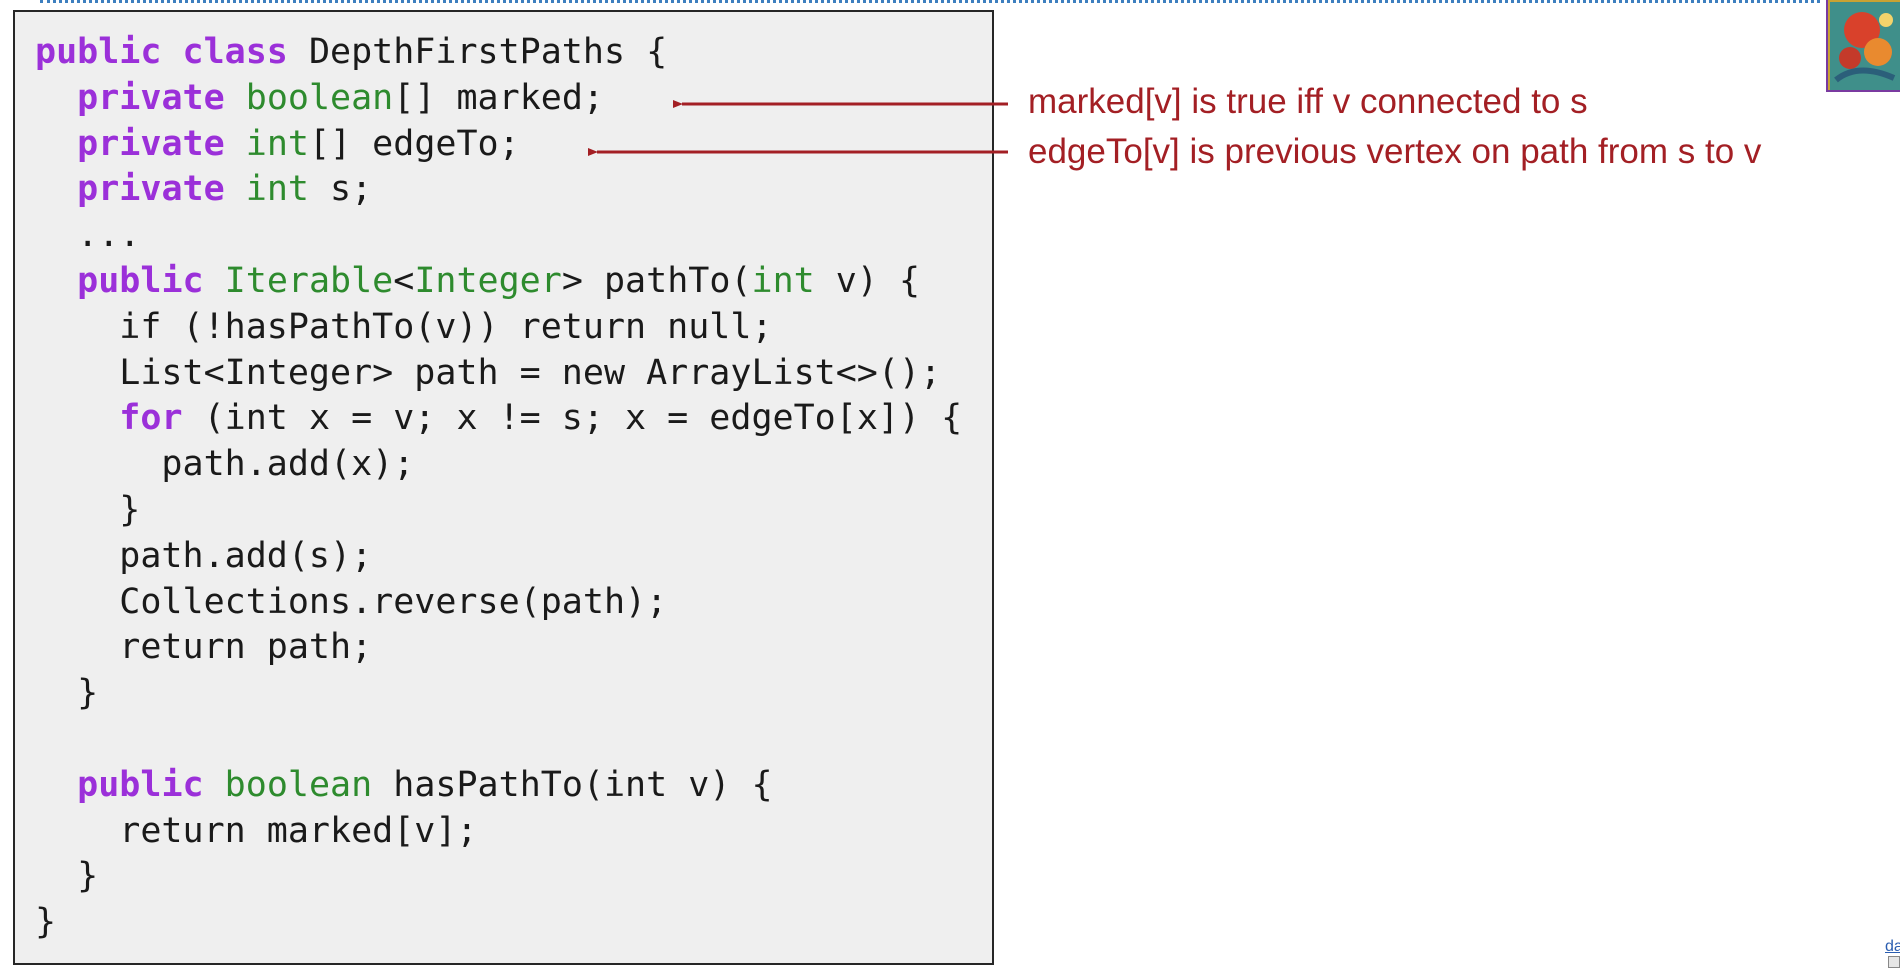  What do you see at coordinates (404, 280) in the screenshot?
I see `code-text: <` at bounding box center [404, 280].